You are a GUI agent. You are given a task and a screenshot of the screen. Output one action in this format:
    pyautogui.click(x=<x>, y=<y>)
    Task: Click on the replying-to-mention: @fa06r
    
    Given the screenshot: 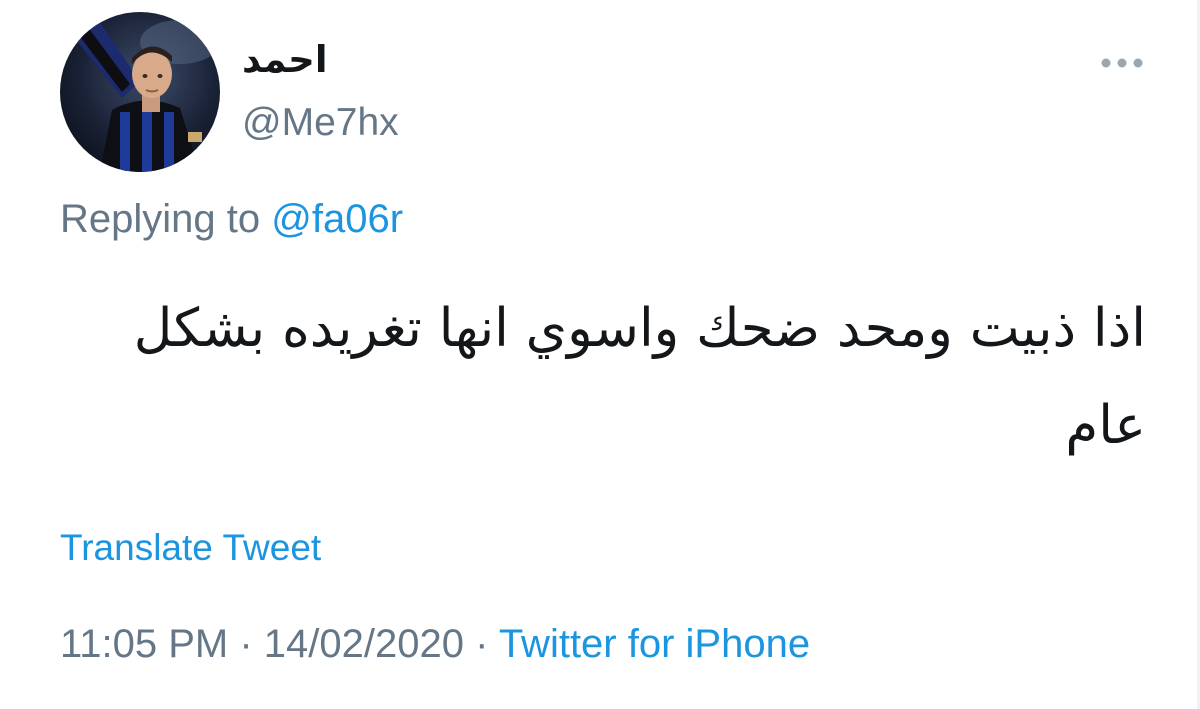 What is the action you would take?
    pyautogui.click(x=337, y=219)
    